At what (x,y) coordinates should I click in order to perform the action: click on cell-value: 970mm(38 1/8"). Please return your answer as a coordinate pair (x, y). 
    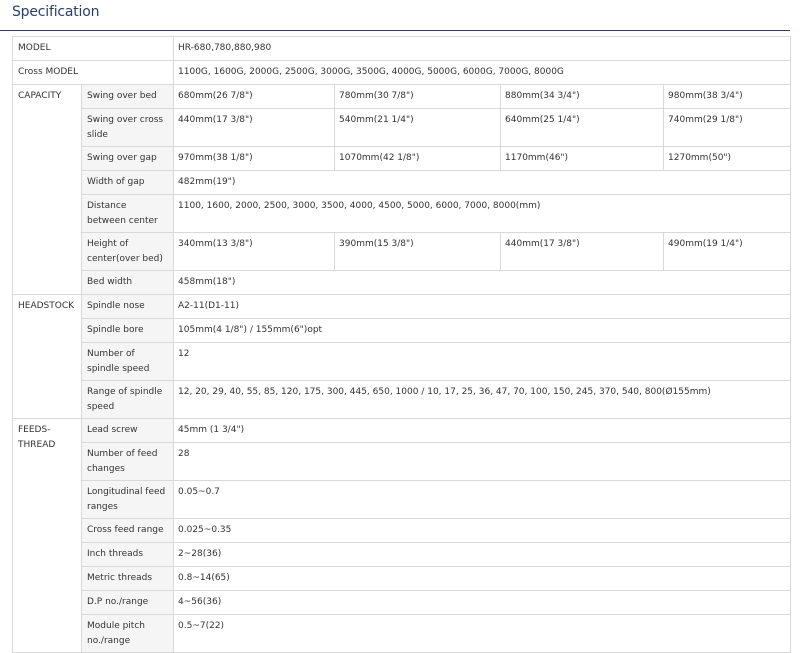
    Looking at the image, I should click on (254, 158).